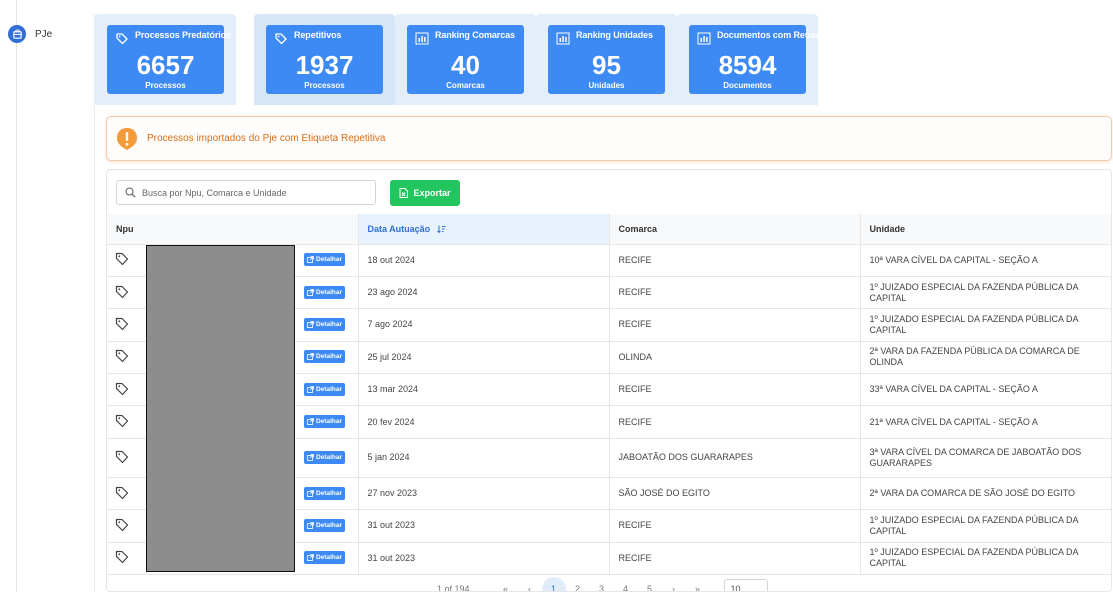 This screenshot has height=592, width=1113. I want to click on unidade-cell: 10ª VARA CÍVEL DA CAPITAL - SEÇÃO A, so click(985, 260).